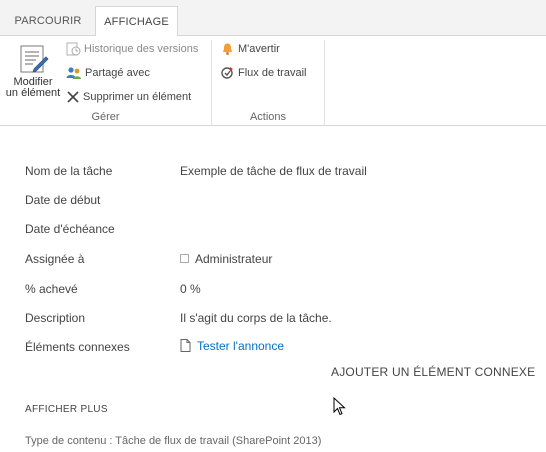  I want to click on workflow-icon, so click(227, 73).